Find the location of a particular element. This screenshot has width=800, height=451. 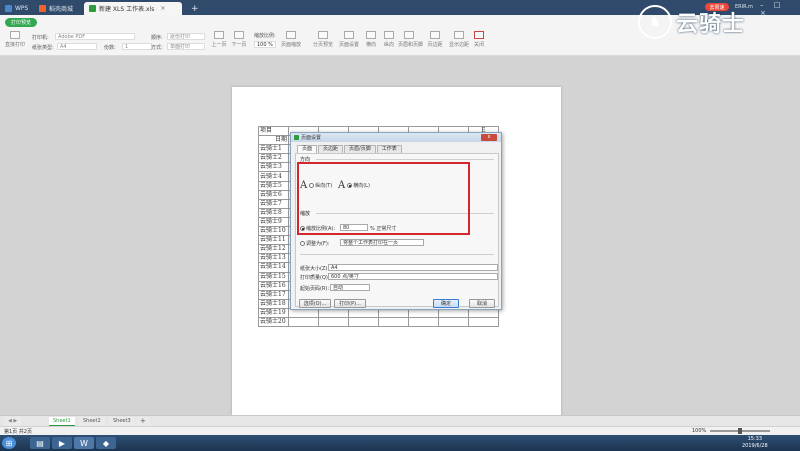

print-quality-select: 600 点/英寸 is located at coordinates (413, 276).